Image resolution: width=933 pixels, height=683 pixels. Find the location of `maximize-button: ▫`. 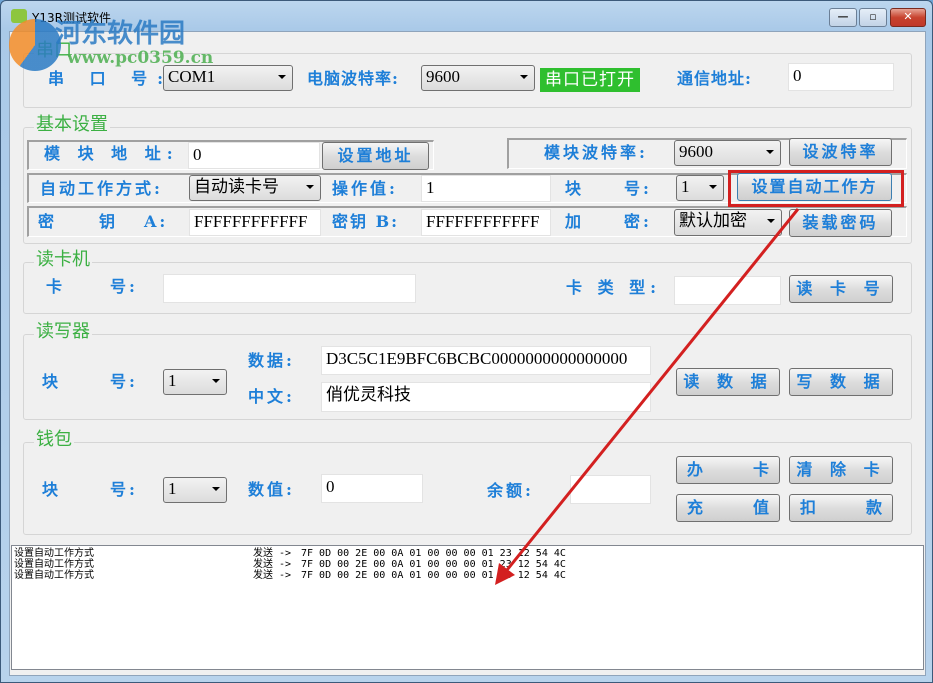

maximize-button: ▫ is located at coordinates (873, 17).